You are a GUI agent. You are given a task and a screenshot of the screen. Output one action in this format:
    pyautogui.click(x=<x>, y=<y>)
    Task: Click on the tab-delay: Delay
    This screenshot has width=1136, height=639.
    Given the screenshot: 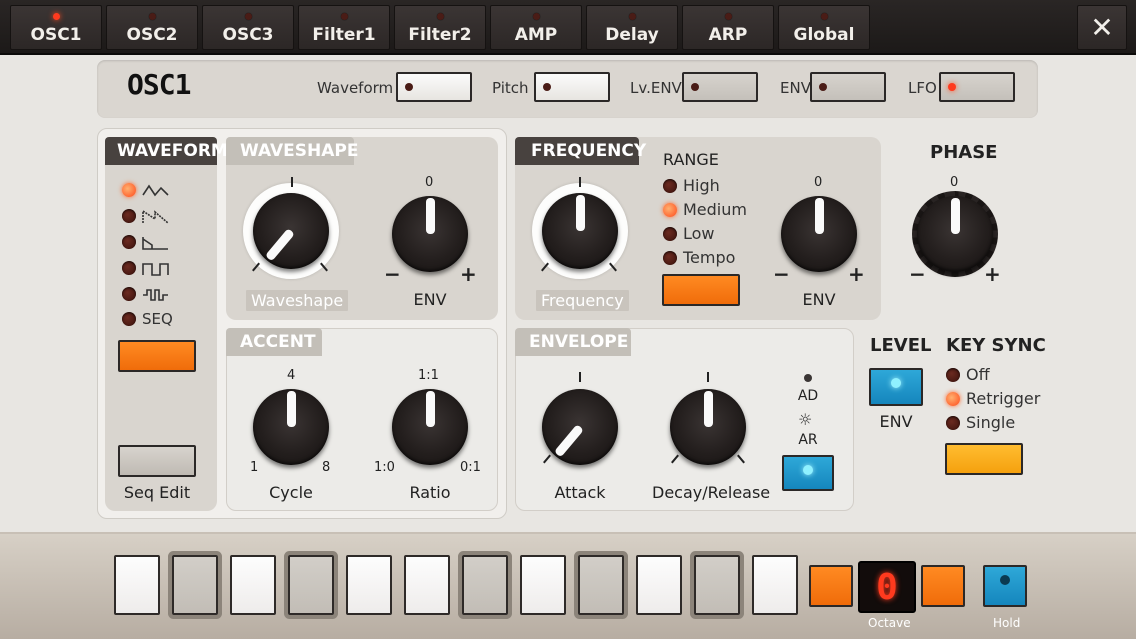 What is the action you would take?
    pyautogui.click(x=632, y=27)
    